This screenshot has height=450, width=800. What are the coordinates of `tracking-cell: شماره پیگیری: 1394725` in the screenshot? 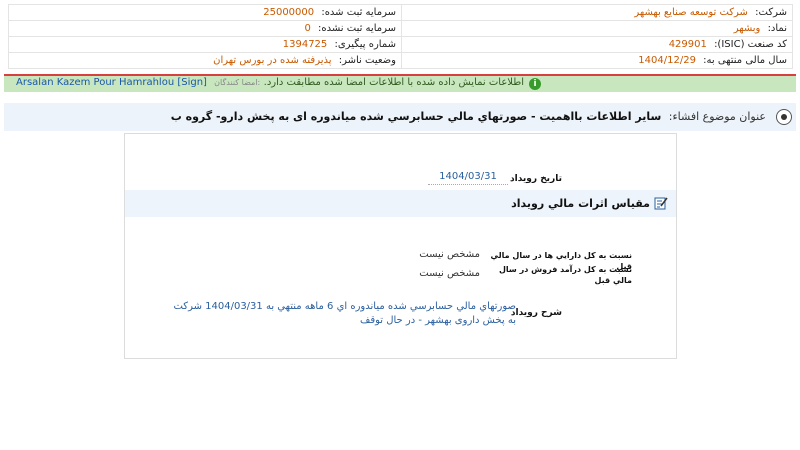 It's located at (205, 44).